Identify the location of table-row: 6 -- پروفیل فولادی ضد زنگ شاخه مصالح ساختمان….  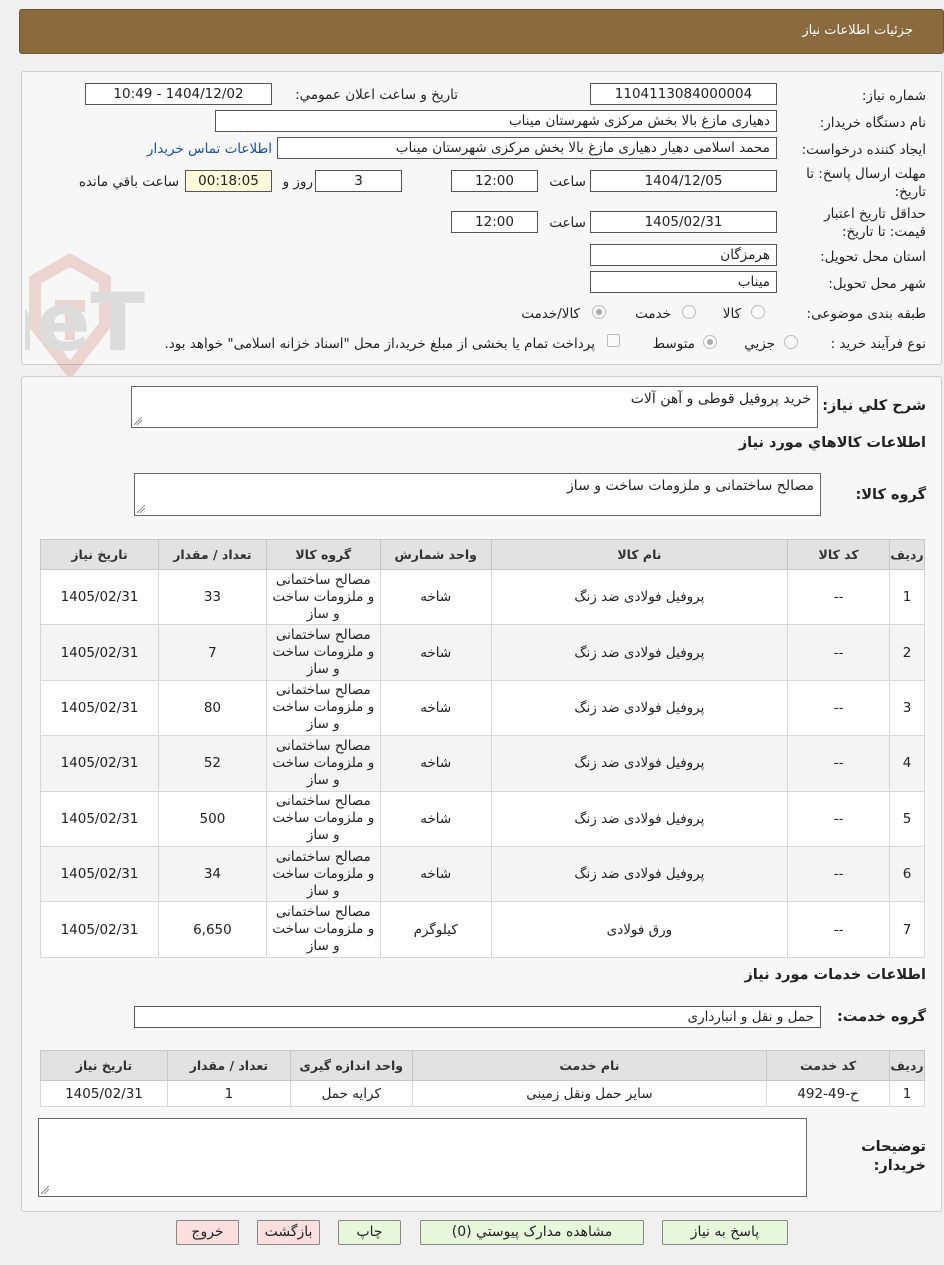
(482, 874).